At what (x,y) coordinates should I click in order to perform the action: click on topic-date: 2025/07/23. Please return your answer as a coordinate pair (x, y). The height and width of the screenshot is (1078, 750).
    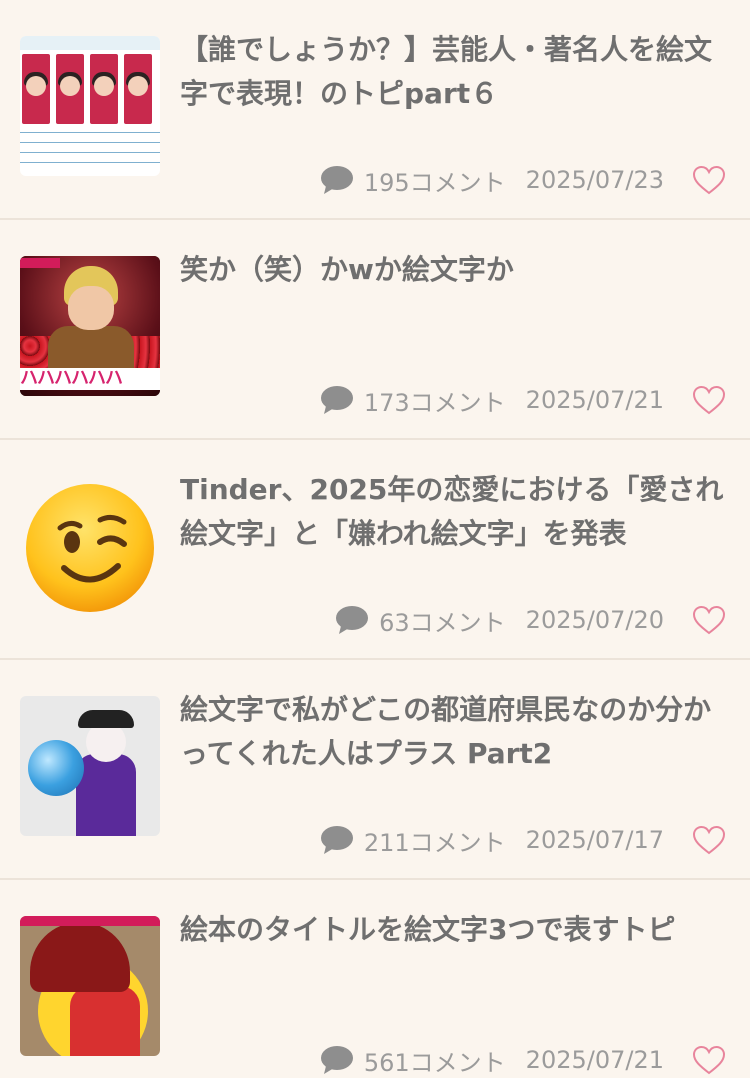
    Looking at the image, I should click on (594, 180).